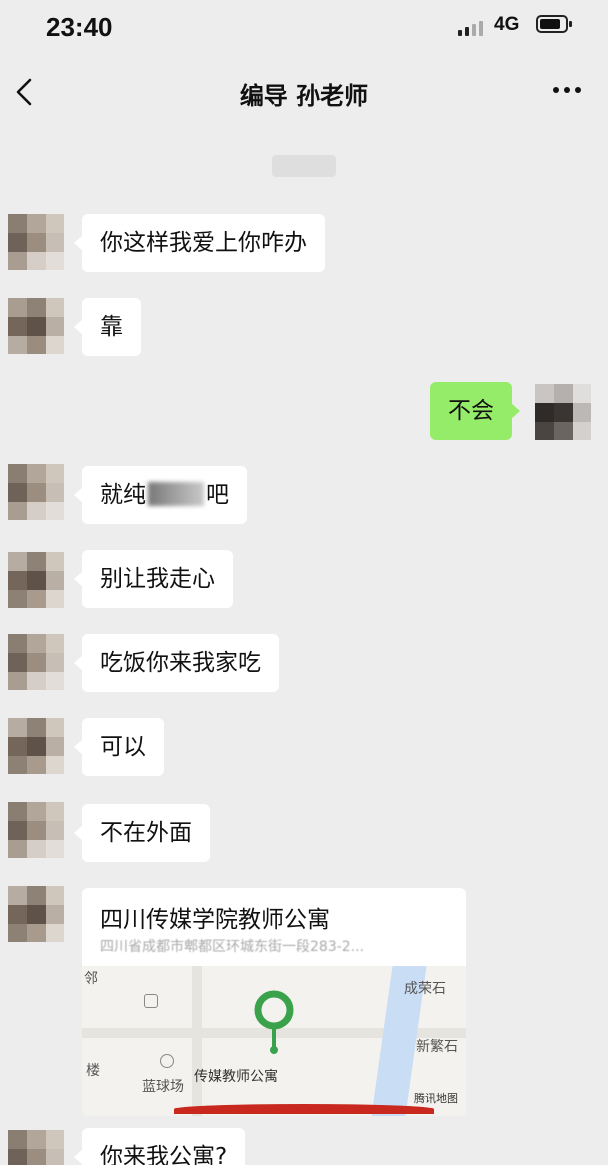 The image size is (608, 1165). I want to click on map-label: 蓝球场, so click(163, 1087).